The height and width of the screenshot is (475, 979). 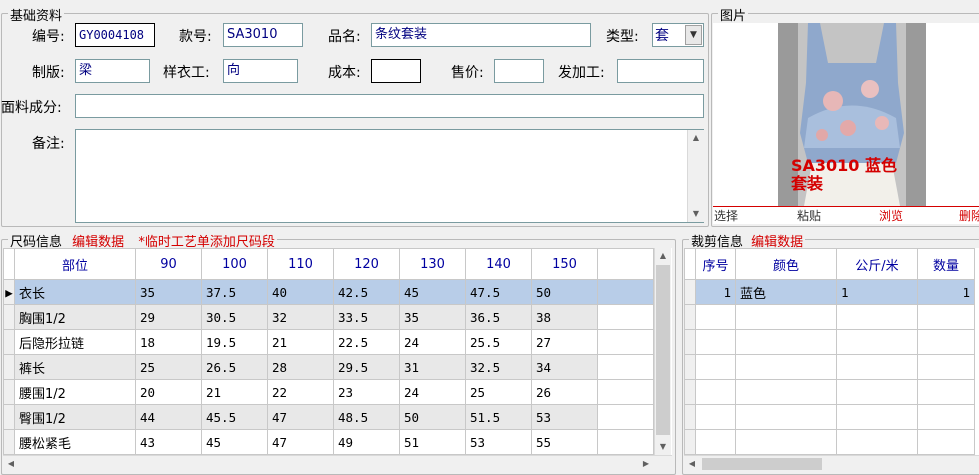 I want to click on table-cell: 衣长, so click(x=75, y=292).